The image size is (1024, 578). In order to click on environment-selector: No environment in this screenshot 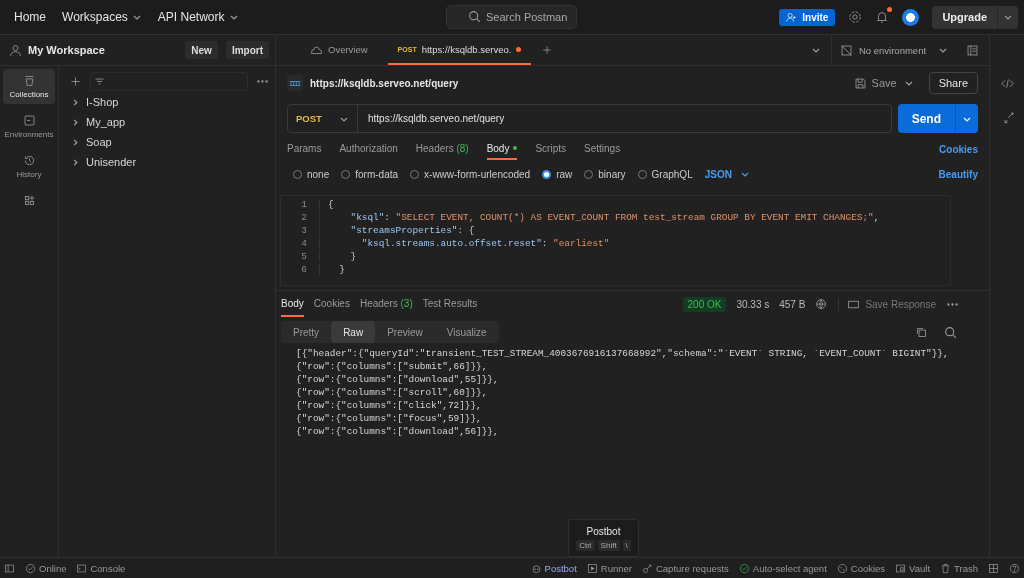, I will do `click(893, 50)`.